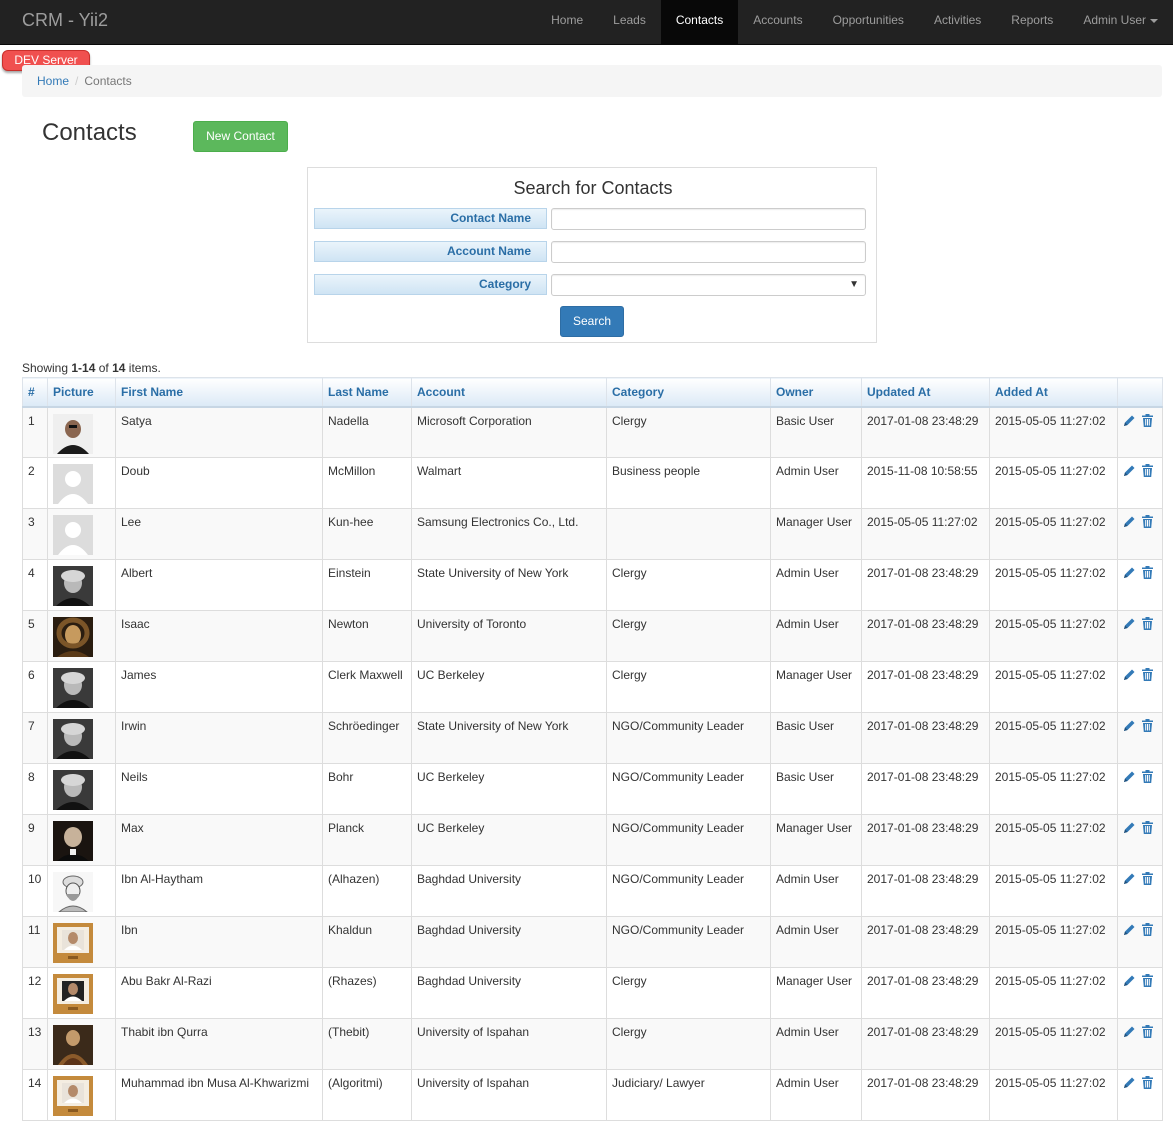  Describe the element at coordinates (1032, 22) in the screenshot. I see `nav-reports: Reports` at that location.